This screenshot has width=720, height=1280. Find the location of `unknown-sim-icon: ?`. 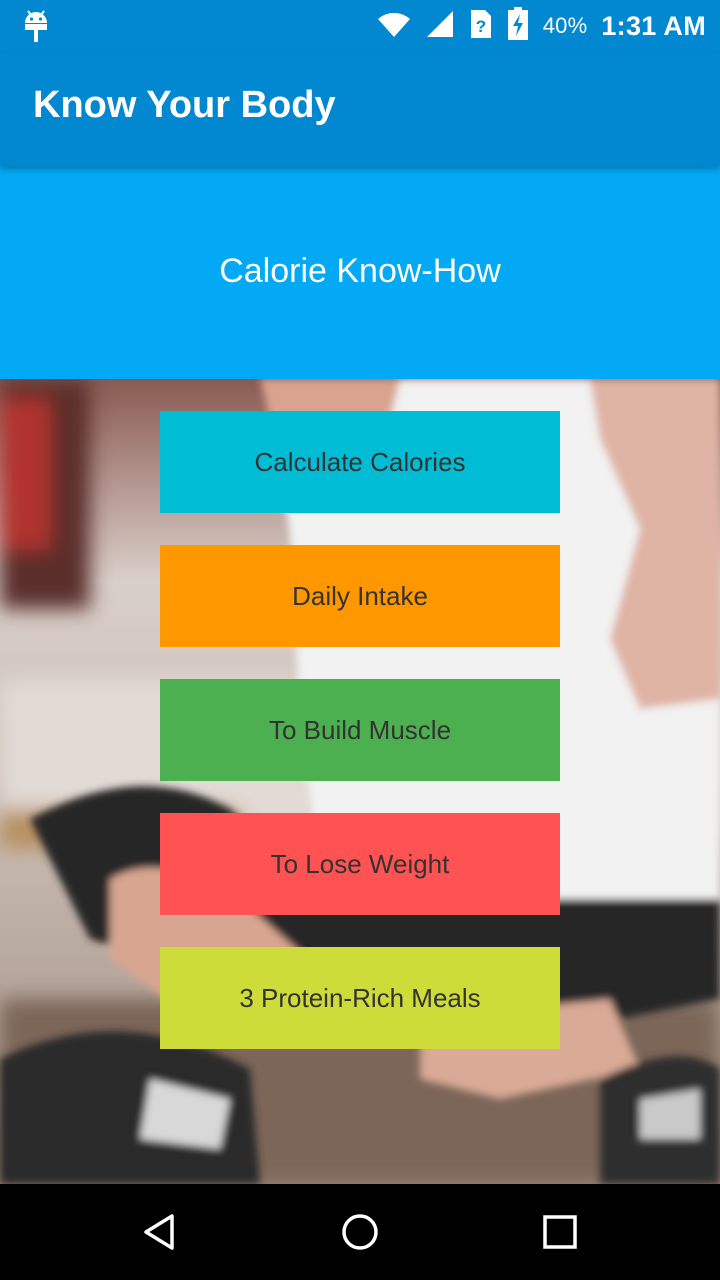

unknown-sim-icon: ? is located at coordinates (481, 26).